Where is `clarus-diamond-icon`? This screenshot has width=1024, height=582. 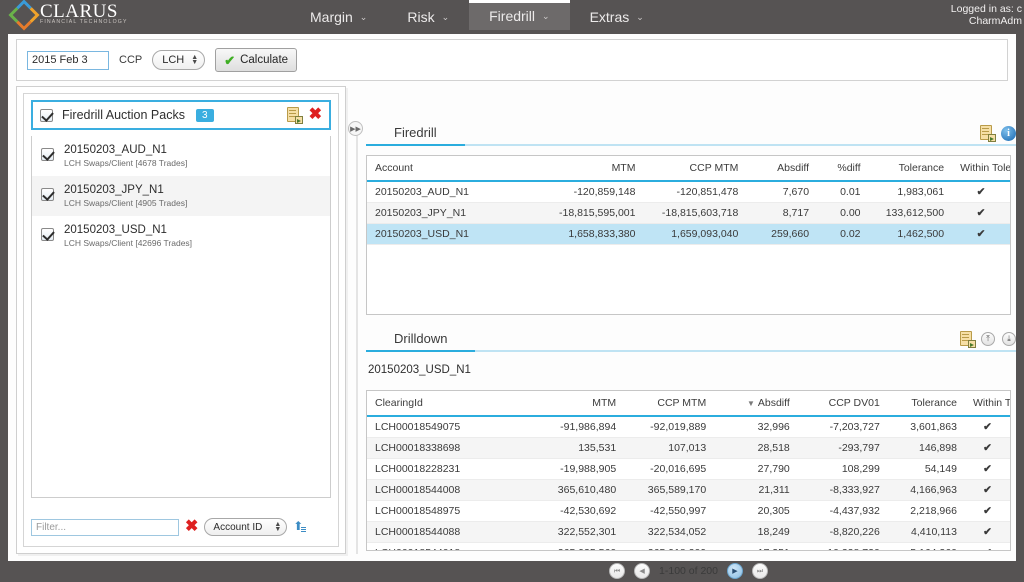 clarus-diamond-icon is located at coordinates (24, 15).